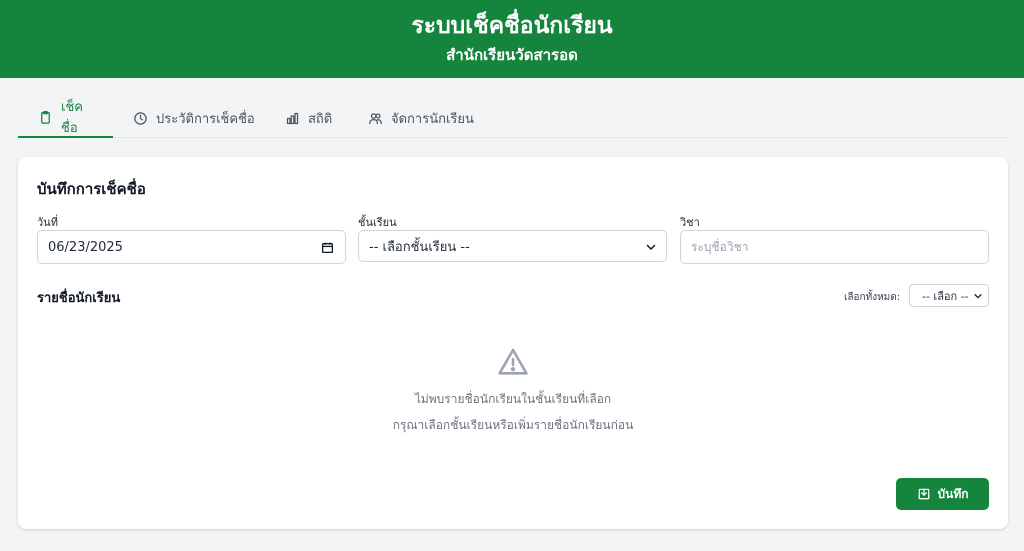 This screenshot has width=1024, height=551. I want to click on date-label: วันที่, so click(47, 222).